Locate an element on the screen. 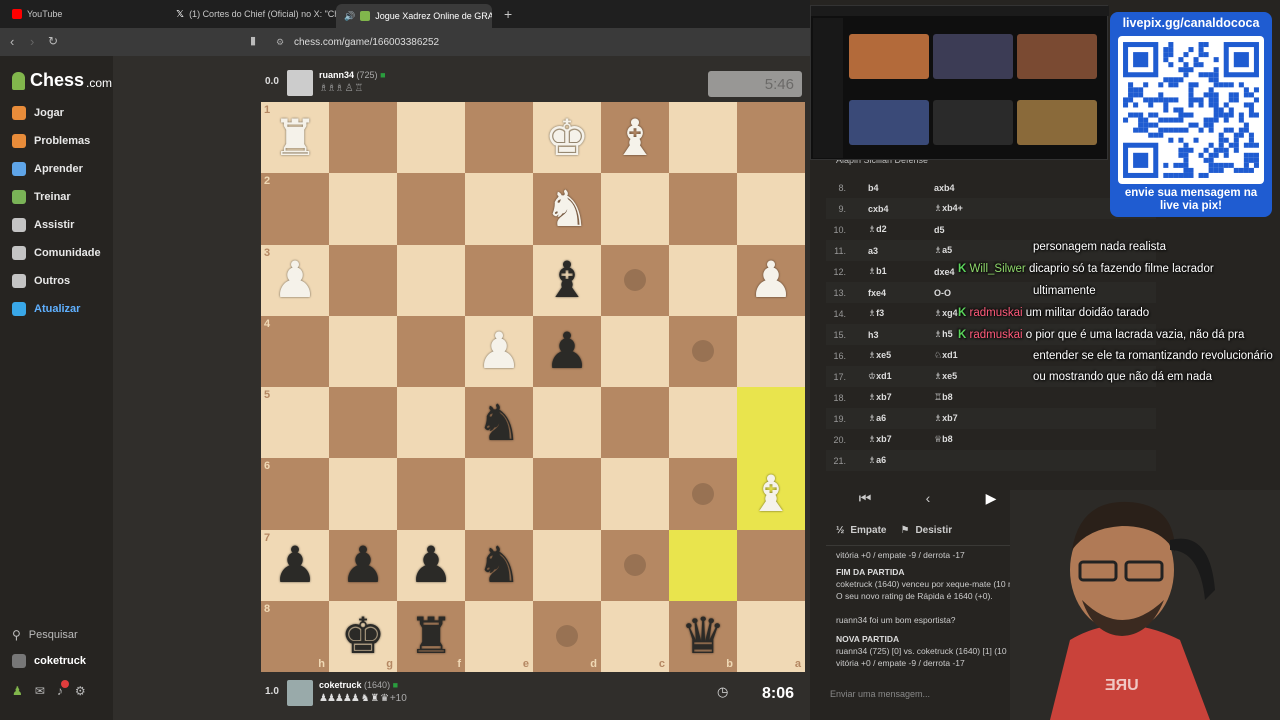 Image resolution: width=1280 pixels, height=720 pixels. move-san: ♘xd1 is located at coordinates (946, 355).